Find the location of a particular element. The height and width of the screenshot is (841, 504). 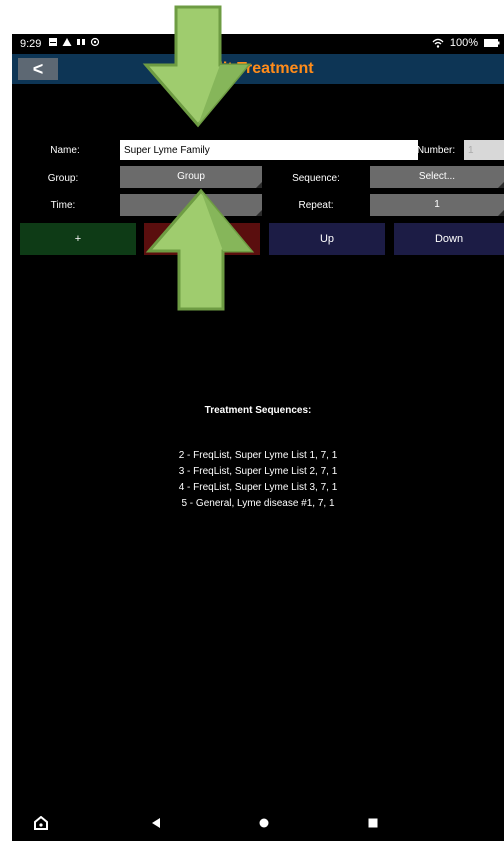

status-time: 9:29 is located at coordinates (31, 44).